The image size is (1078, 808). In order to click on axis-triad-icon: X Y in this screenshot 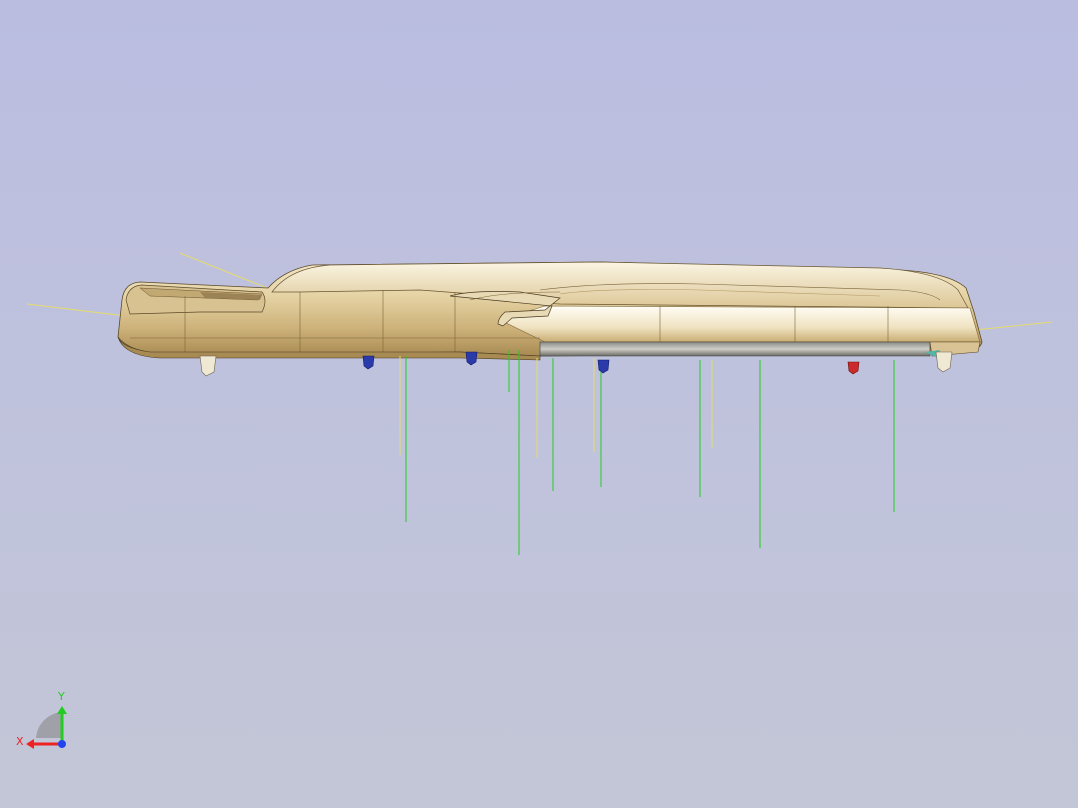, I will do `click(41, 719)`.